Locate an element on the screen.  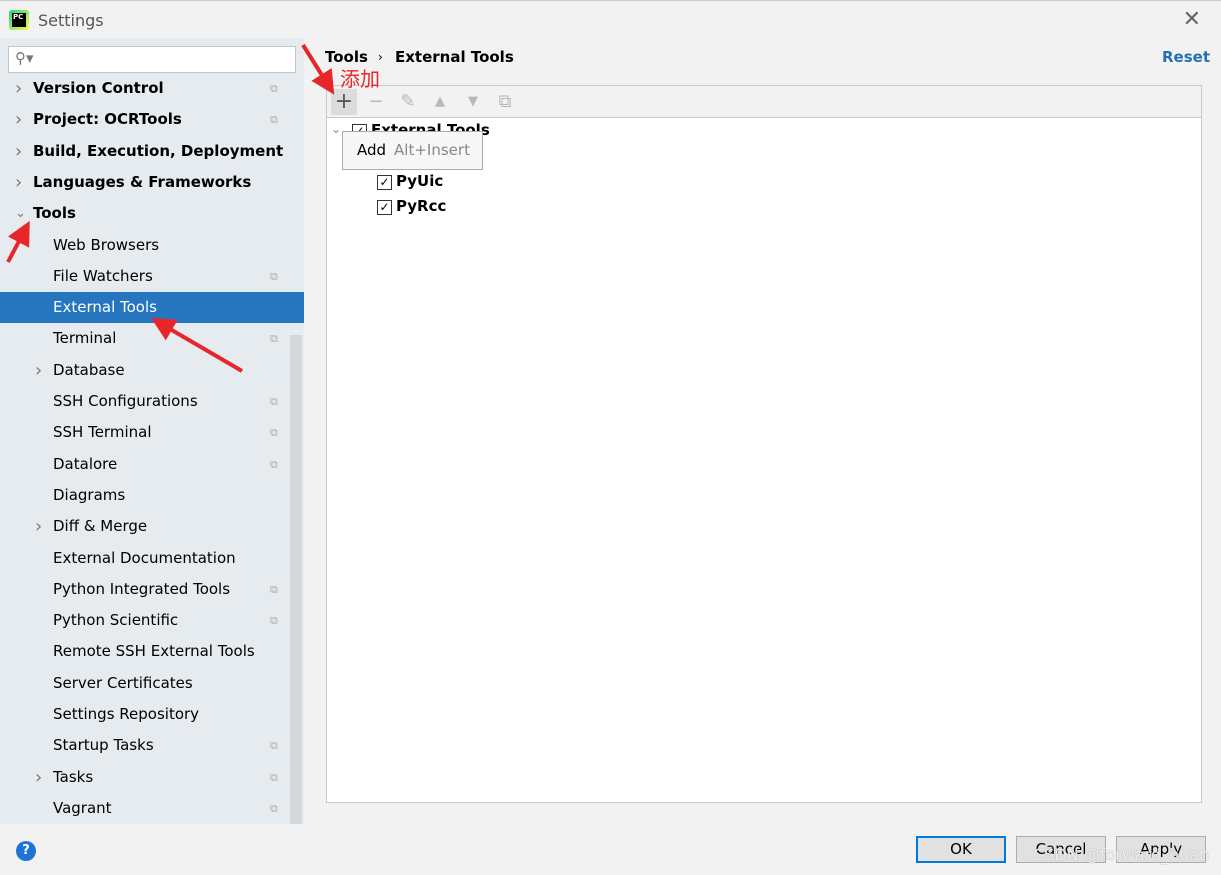
window-title: Settings is located at coordinates (71, 20).